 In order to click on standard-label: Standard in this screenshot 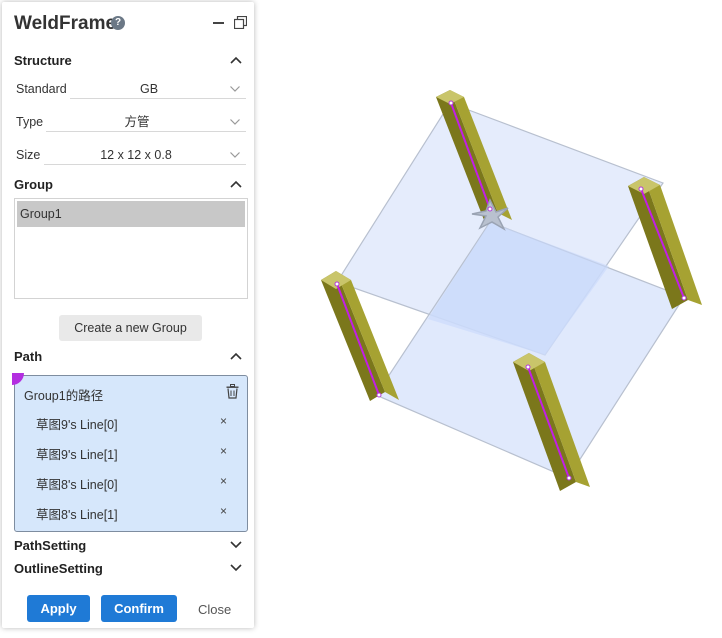, I will do `click(41, 89)`.